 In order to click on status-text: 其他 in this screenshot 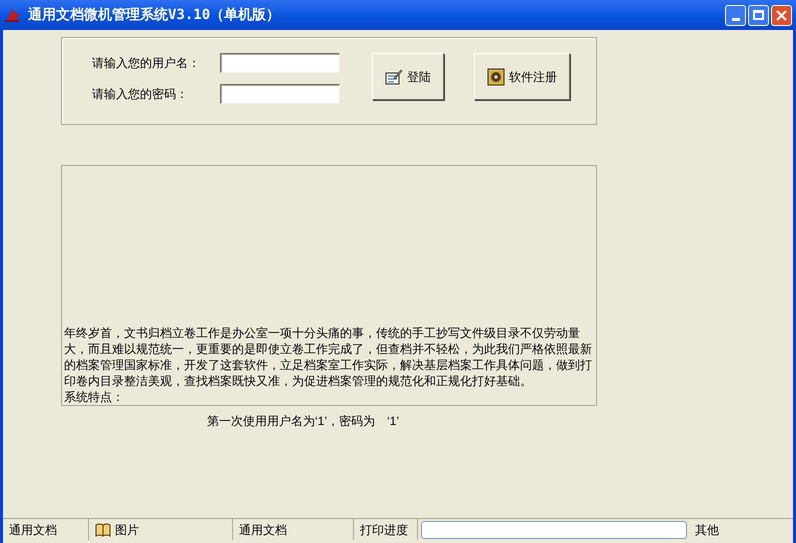, I will do `click(707, 530)`.